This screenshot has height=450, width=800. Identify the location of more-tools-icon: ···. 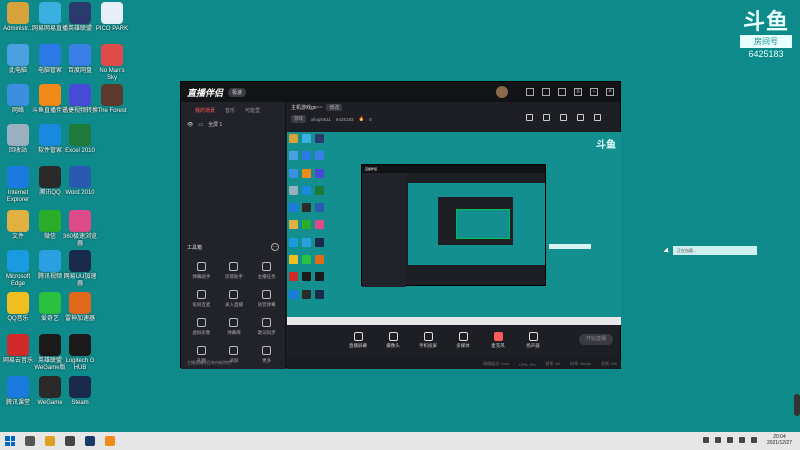
(275, 247).